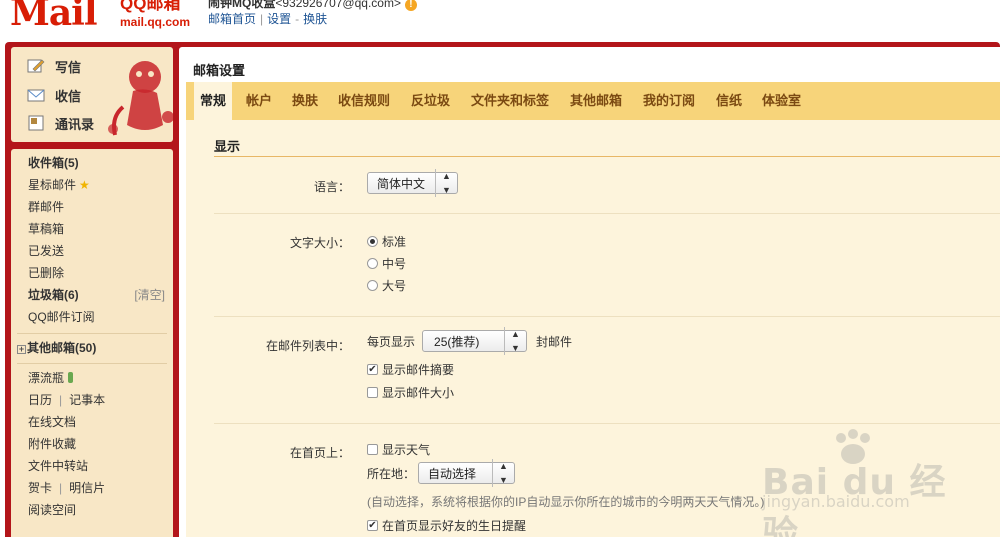  Describe the element at coordinates (87, 488) in the screenshot. I see `link-postcards: 明信片` at that location.